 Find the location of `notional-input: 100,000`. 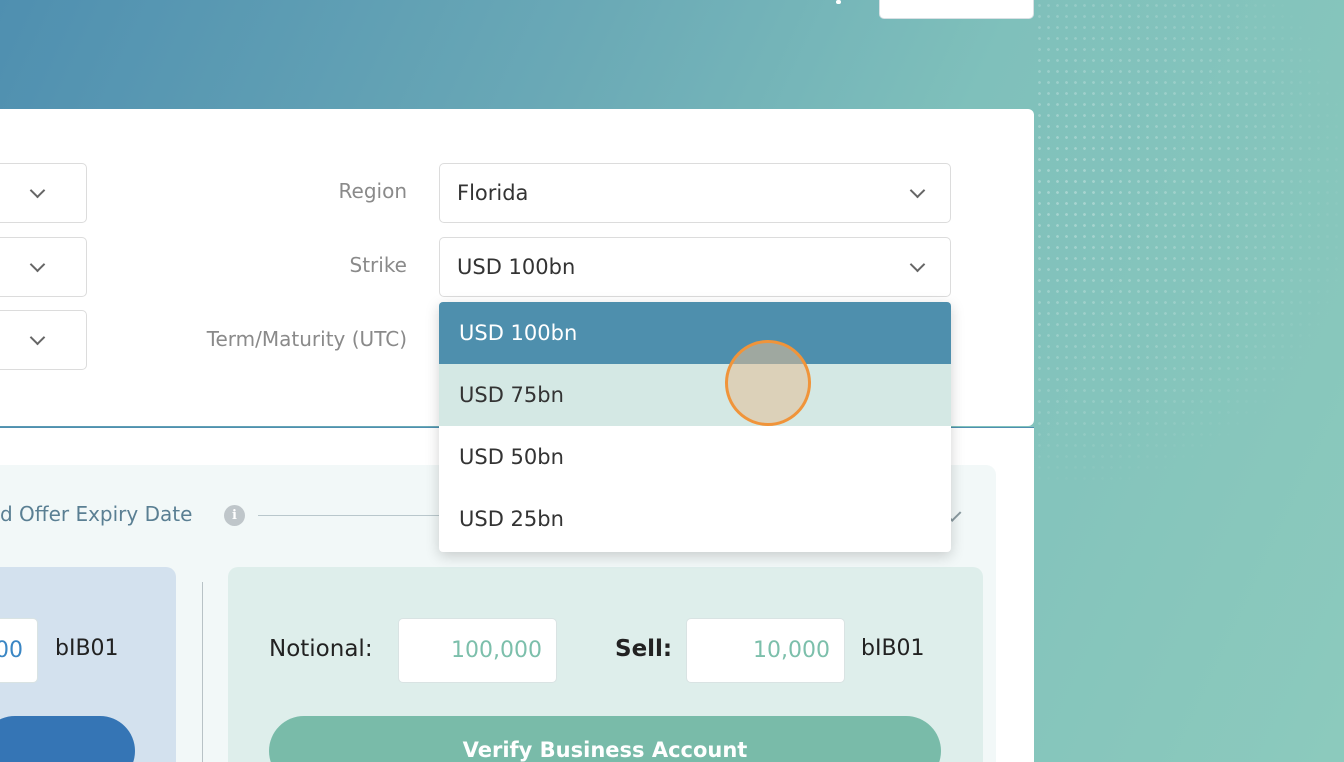

notional-input: 100,000 is located at coordinates (477, 650).